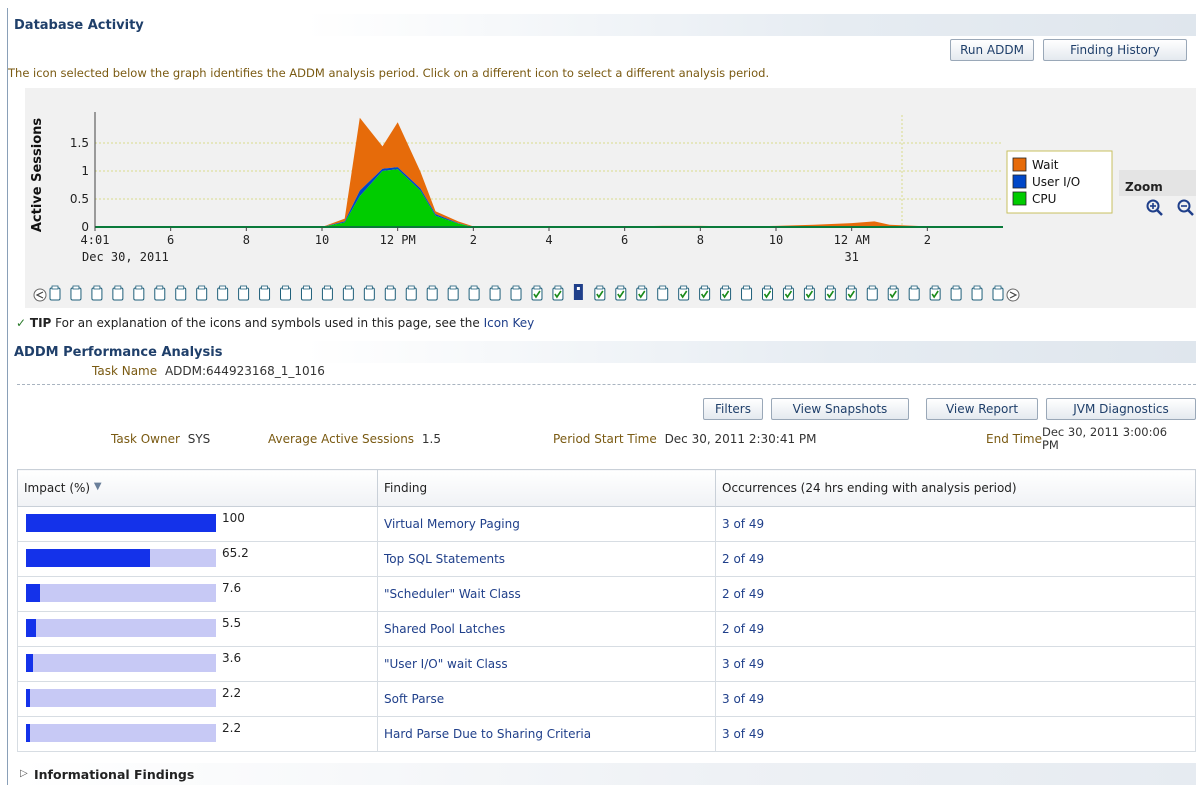 This screenshot has height=785, width=1196. Describe the element at coordinates (24, 773) in the screenshot. I see `expand-triangle-icon: ▷` at that location.